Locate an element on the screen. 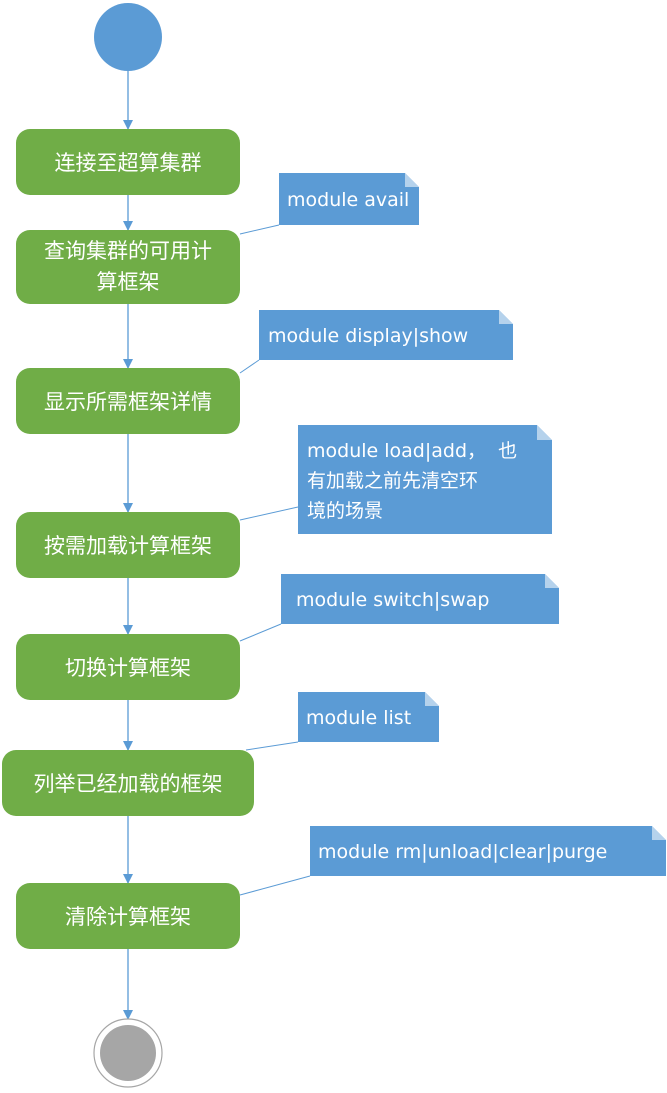 The image size is (667, 1093). activity-step: 显示所需框架详情 is located at coordinates (128, 401).